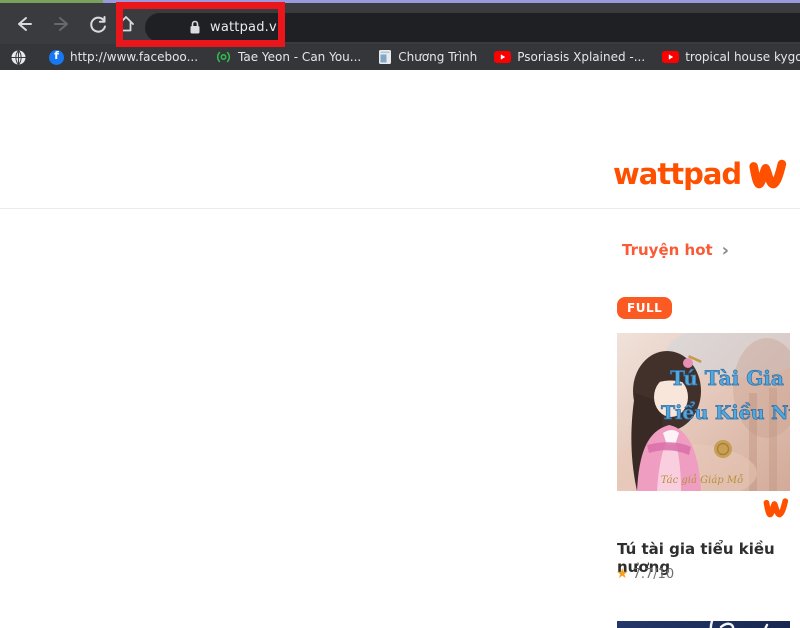 This screenshot has height=628, width=800. Describe the element at coordinates (645, 308) in the screenshot. I see `status-badge-full: FULL` at that location.